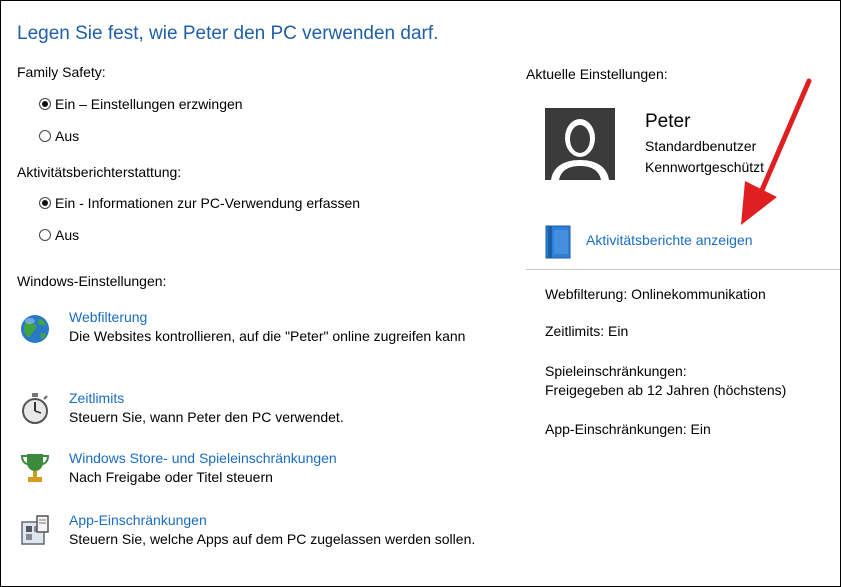 This screenshot has width=841, height=587. What do you see at coordinates (776, 151) in the screenshot?
I see `annotation-arrow-icon` at bounding box center [776, 151].